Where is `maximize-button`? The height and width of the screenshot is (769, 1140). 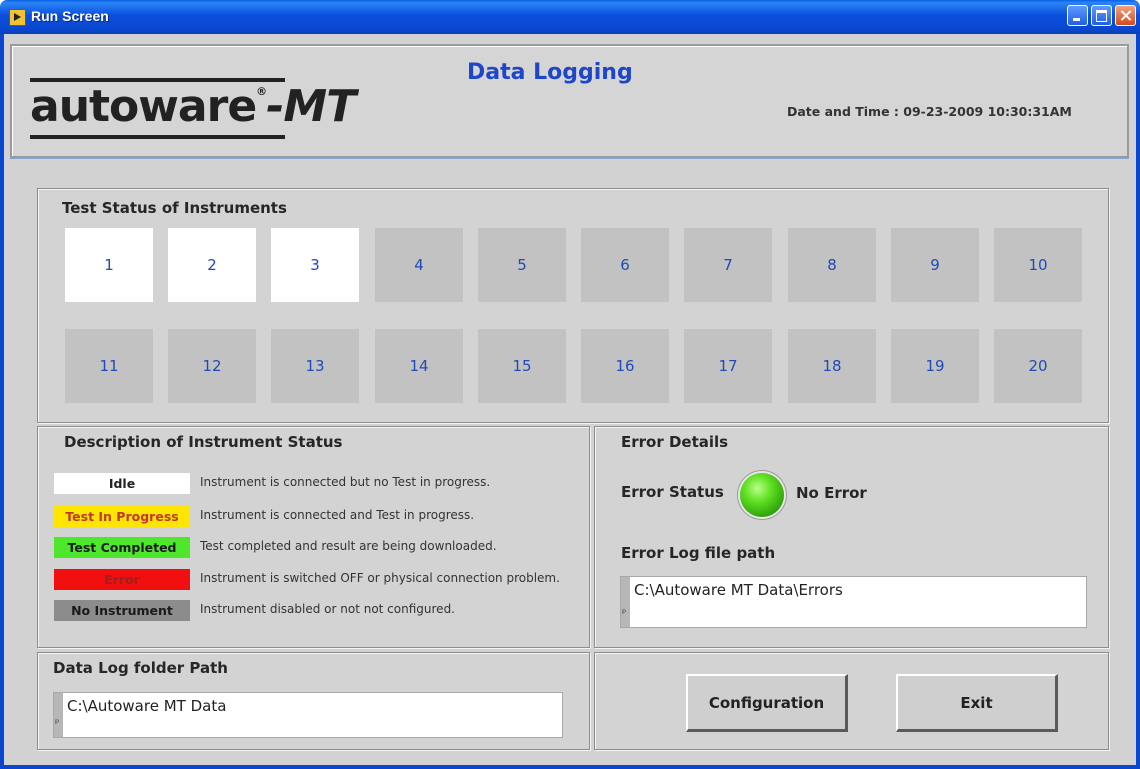 maximize-button is located at coordinates (1101, 15).